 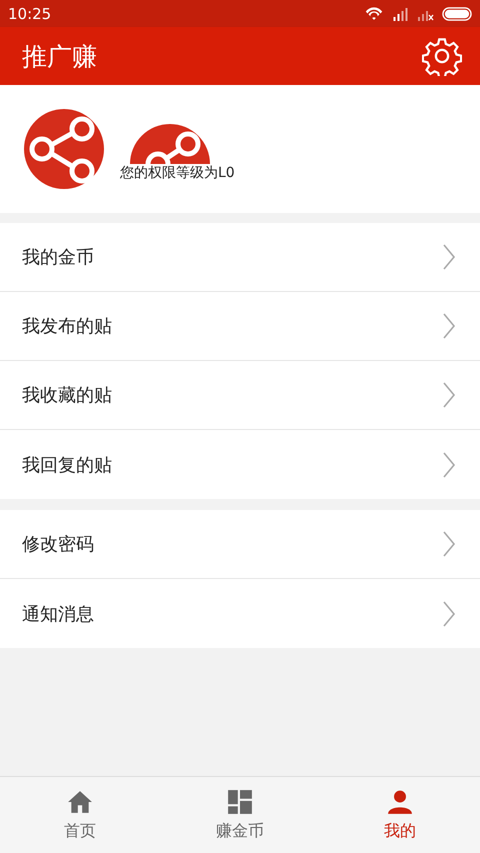 I want to click on settings-icon, so click(x=442, y=56).